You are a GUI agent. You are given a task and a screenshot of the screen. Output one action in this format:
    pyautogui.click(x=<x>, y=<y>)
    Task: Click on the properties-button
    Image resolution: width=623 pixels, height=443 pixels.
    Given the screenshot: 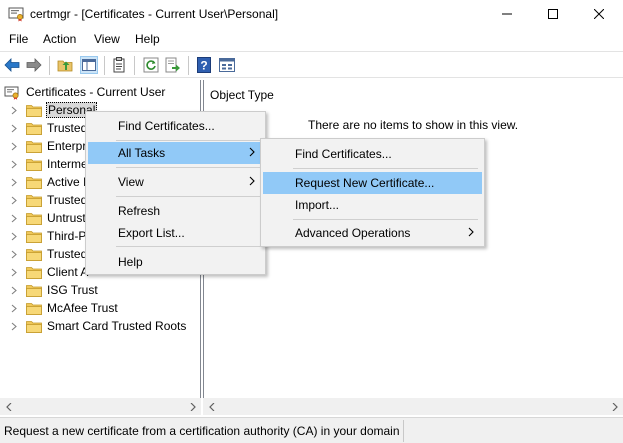 What is the action you would take?
    pyautogui.click(x=119, y=65)
    